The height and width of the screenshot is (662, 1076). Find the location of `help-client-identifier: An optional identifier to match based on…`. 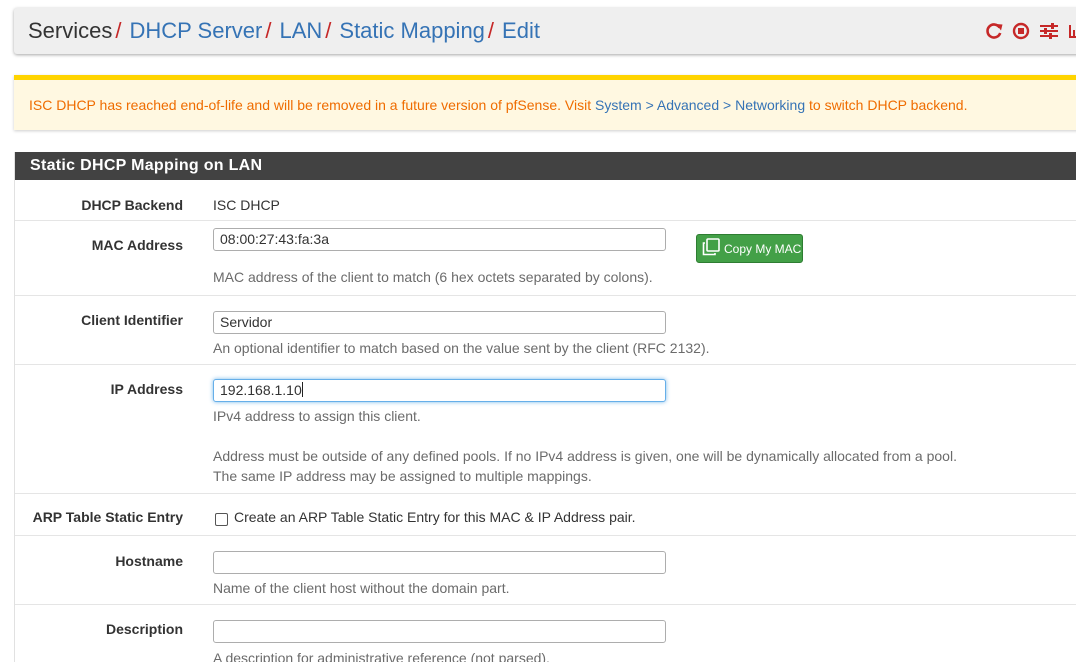

help-client-identifier: An optional identifier to match based on… is located at coordinates (461, 348).